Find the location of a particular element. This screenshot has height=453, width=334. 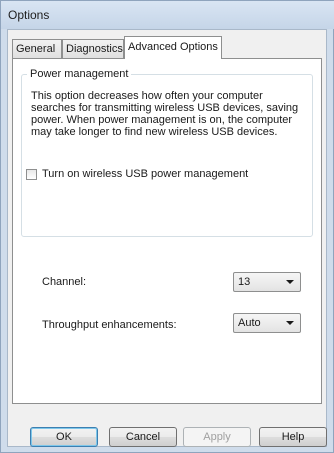

channel-label: Channel: is located at coordinates (64, 282).